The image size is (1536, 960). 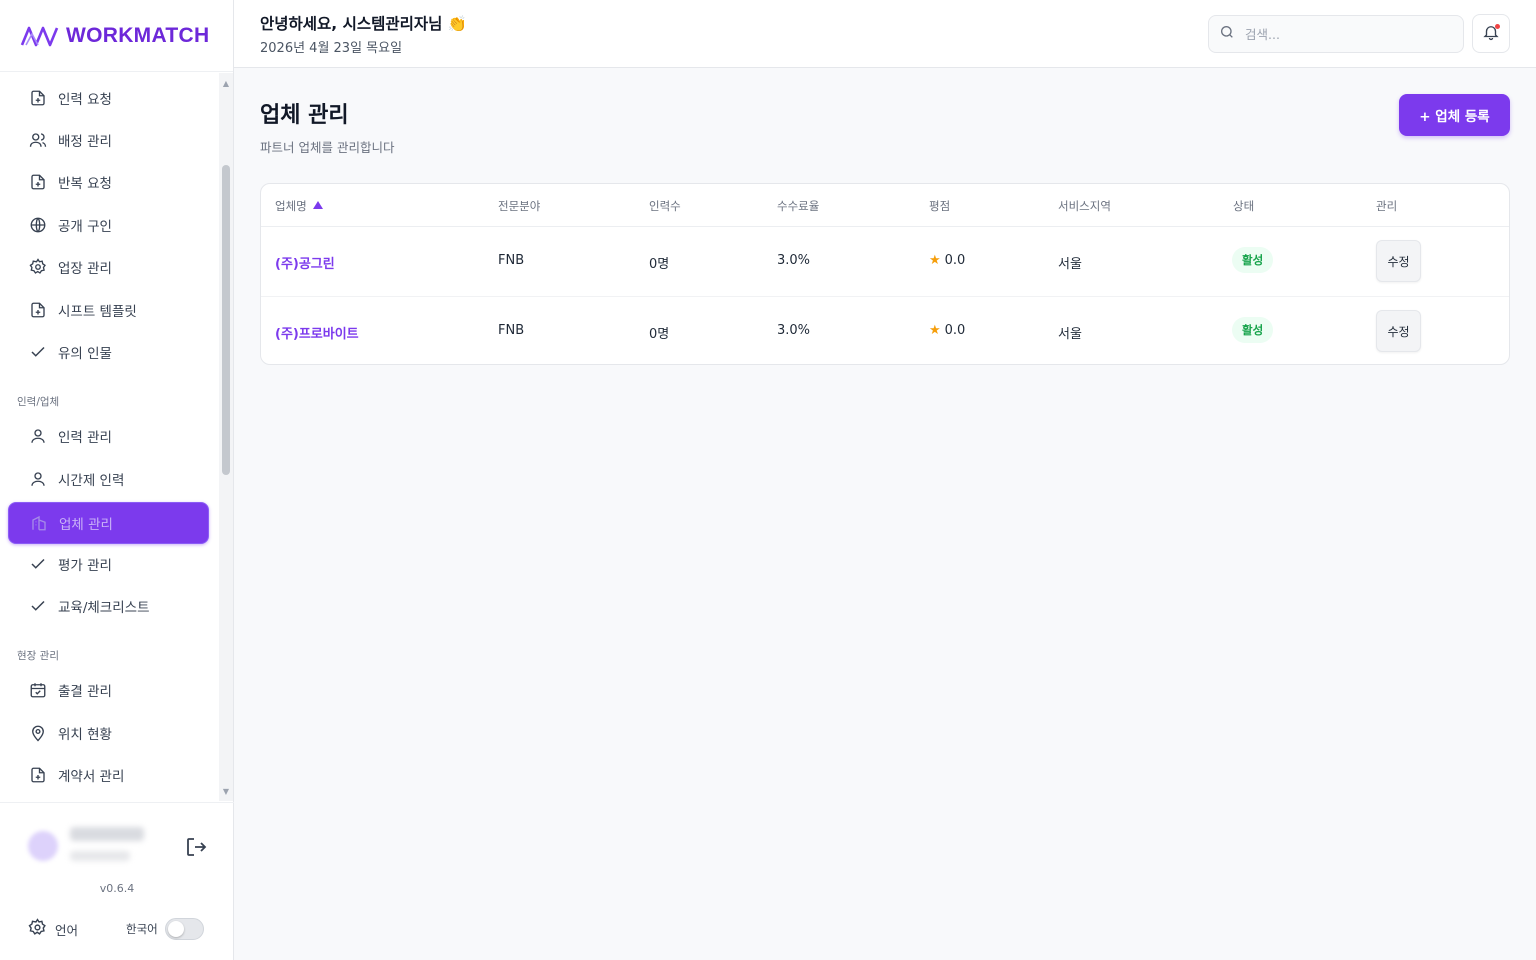 What do you see at coordinates (108, 690) in the screenshot?
I see `sidebar-item-attendance: 출결 관리` at bounding box center [108, 690].